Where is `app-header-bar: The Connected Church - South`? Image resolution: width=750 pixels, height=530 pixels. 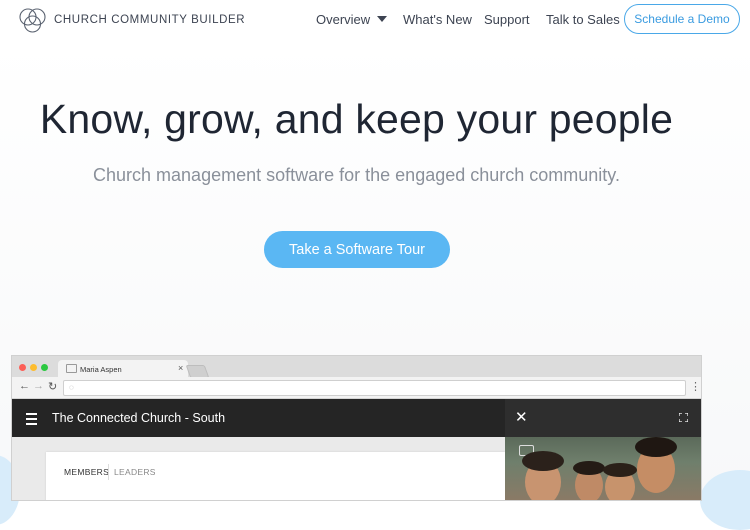 app-header-bar: The Connected Church - South is located at coordinates (258, 418).